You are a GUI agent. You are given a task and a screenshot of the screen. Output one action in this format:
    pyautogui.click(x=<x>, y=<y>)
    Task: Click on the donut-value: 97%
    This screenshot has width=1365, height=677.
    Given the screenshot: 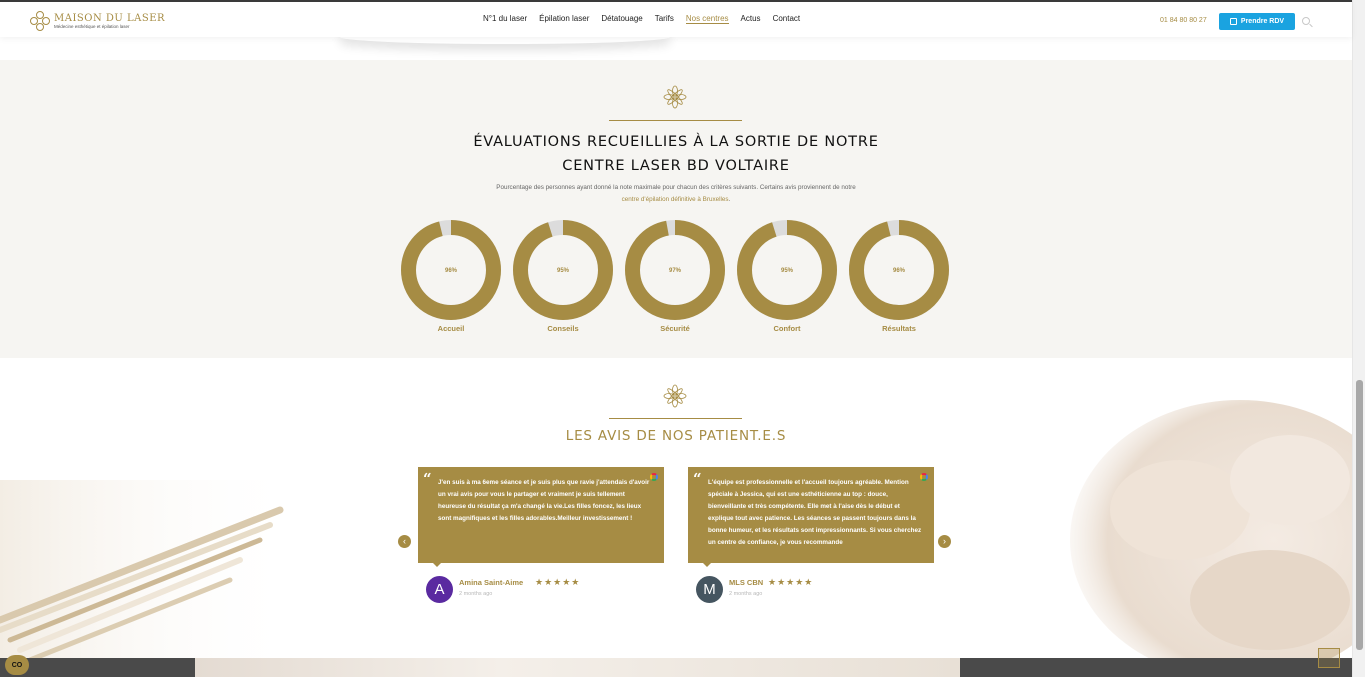 What is the action you would take?
    pyautogui.click(x=675, y=271)
    